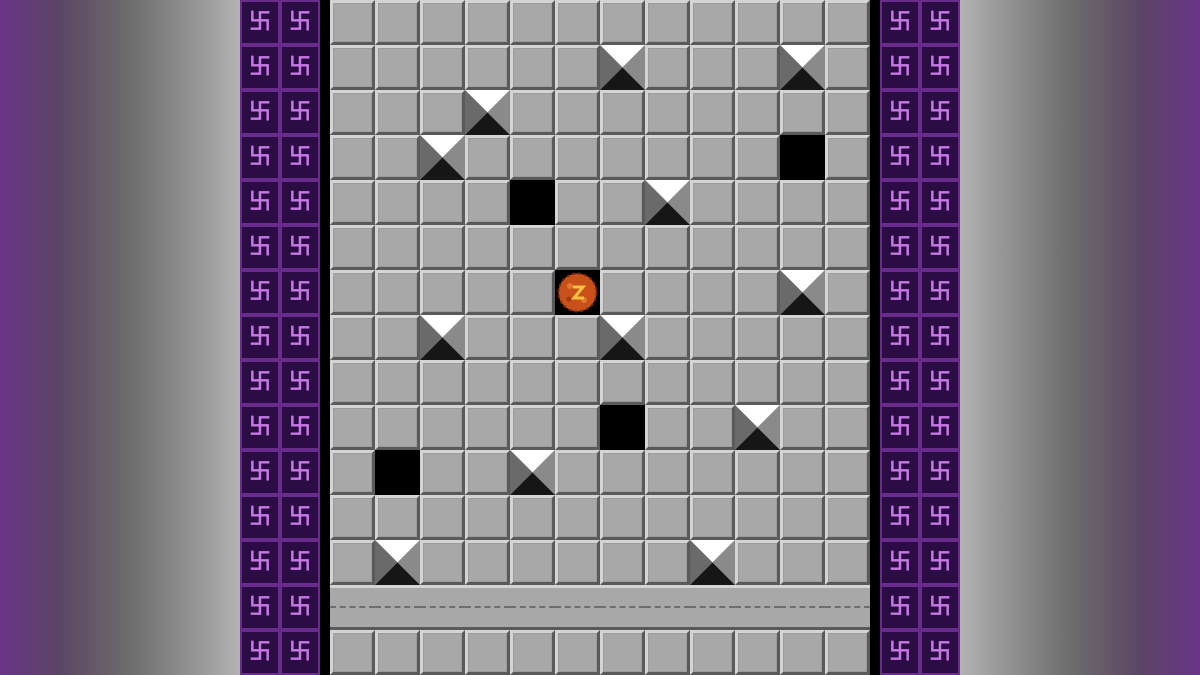  Describe the element at coordinates (577, 292) in the screenshot. I see `player-ball-icon` at that location.